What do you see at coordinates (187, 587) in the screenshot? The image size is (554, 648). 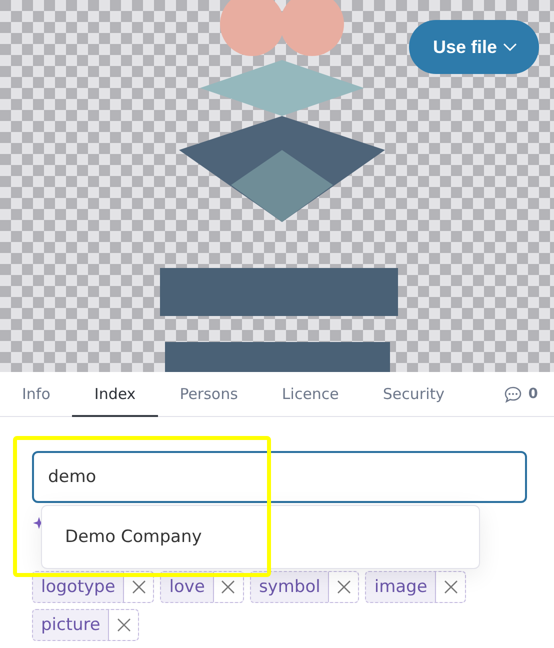 I see `tag-label: love` at bounding box center [187, 587].